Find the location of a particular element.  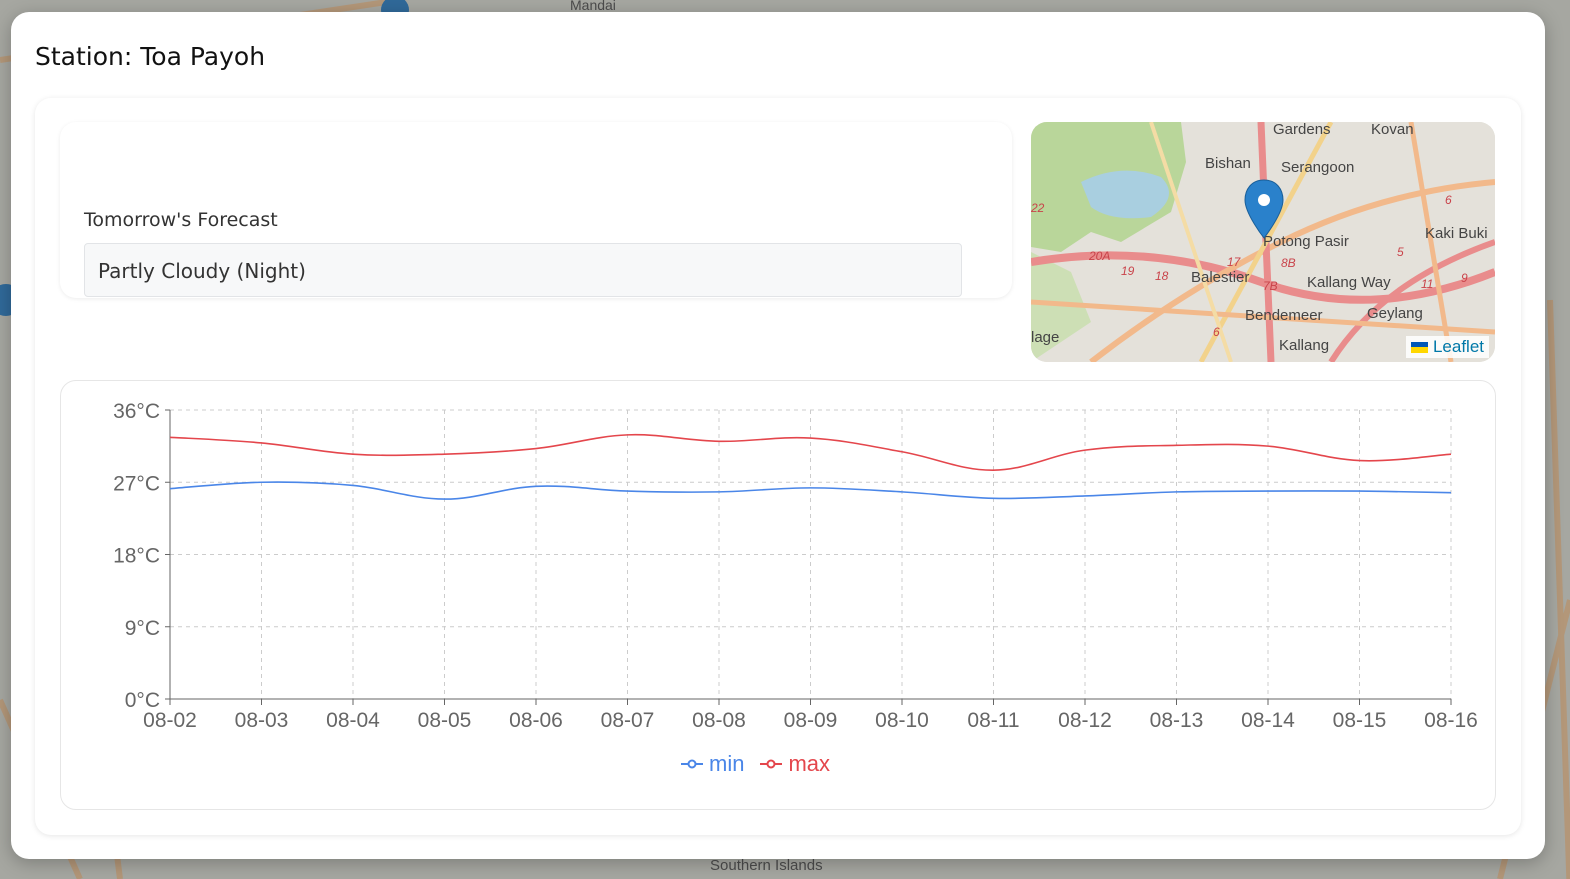

map-label: Kaki Buki is located at coordinates (1456, 233).